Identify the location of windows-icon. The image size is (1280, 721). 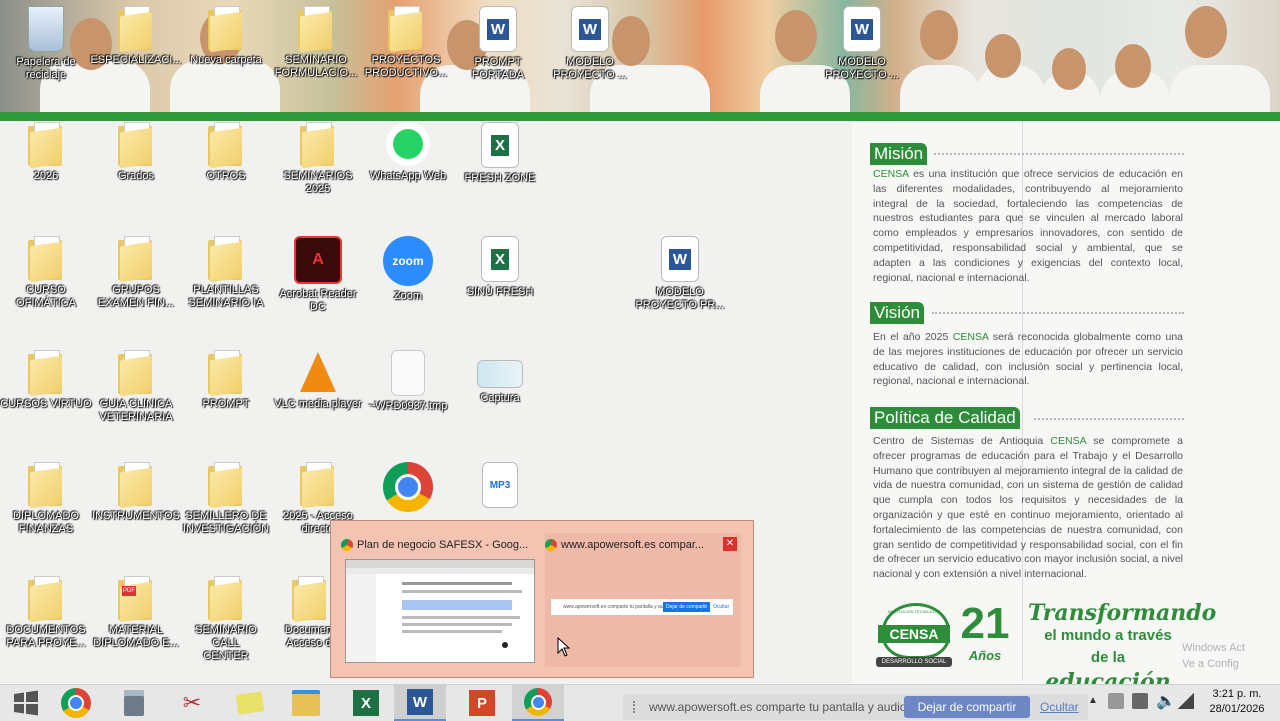
(26, 703).